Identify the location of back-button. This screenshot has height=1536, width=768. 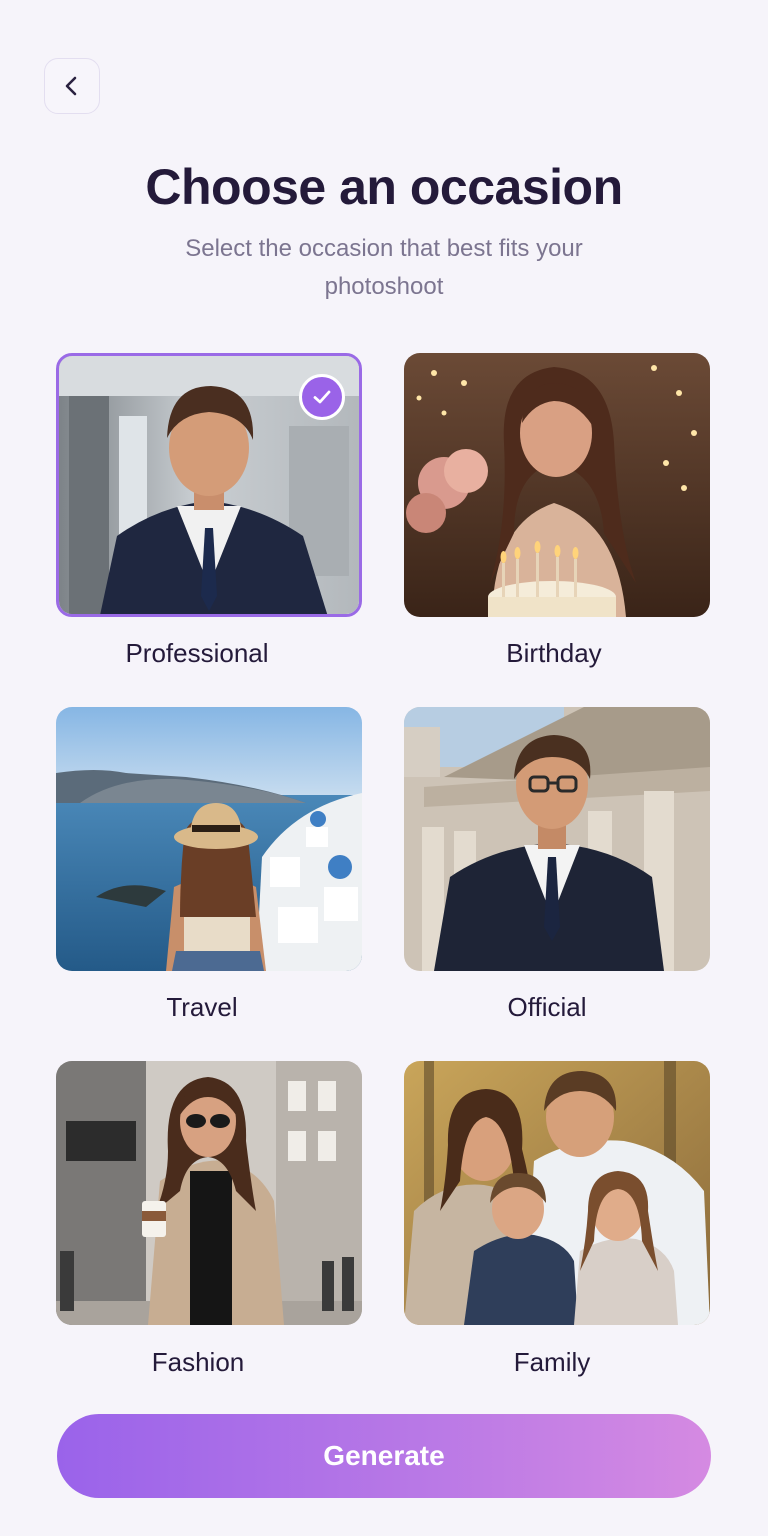
(72, 86).